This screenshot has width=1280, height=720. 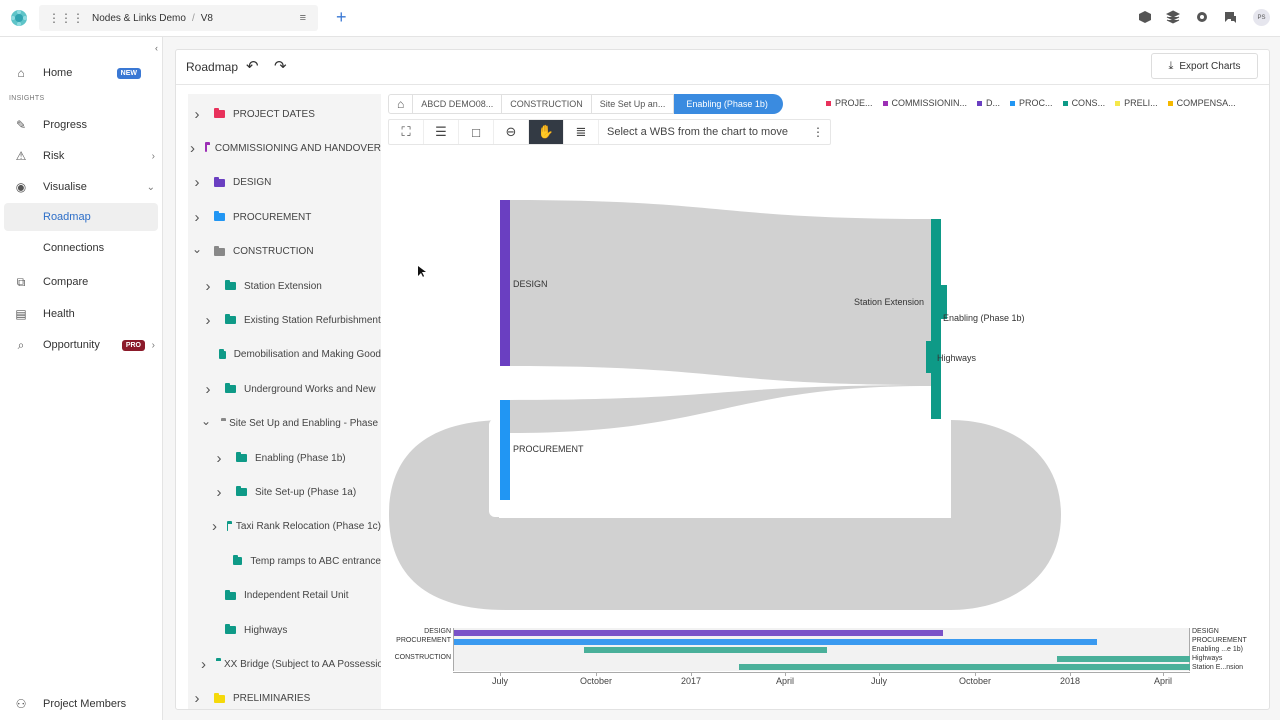 I want to click on tree-row: › Taxi Rank Relocation (Phase 1c), so click(x=296, y=527).